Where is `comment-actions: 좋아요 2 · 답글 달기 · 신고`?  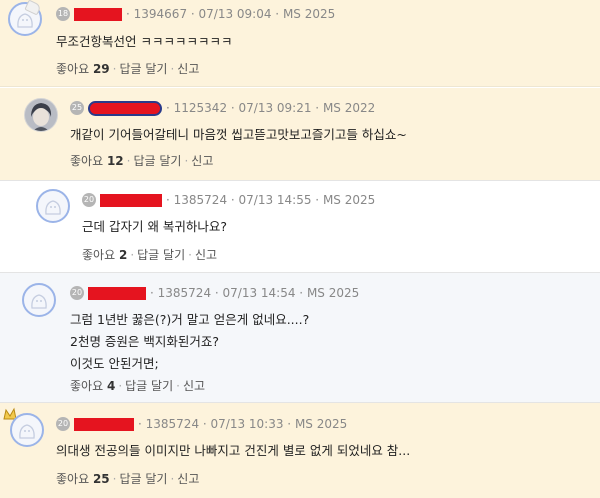
comment-actions: 좋아요 2 · 답글 달기 · 신고 is located at coordinates (150, 255).